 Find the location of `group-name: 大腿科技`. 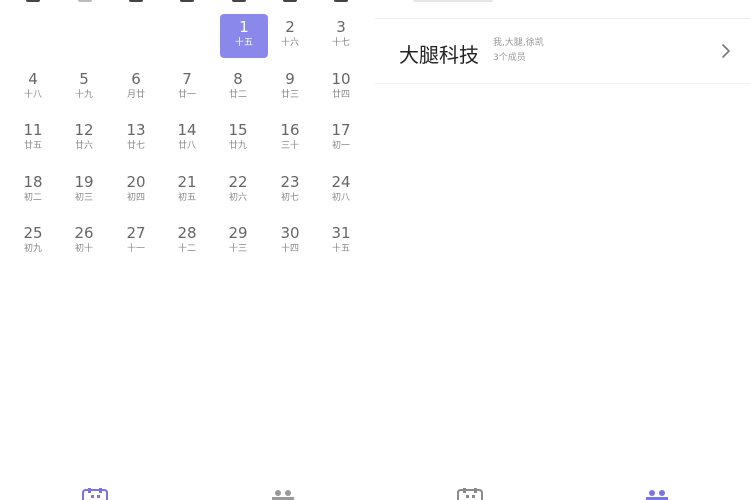

group-name: 大腿科技 is located at coordinates (439, 55).